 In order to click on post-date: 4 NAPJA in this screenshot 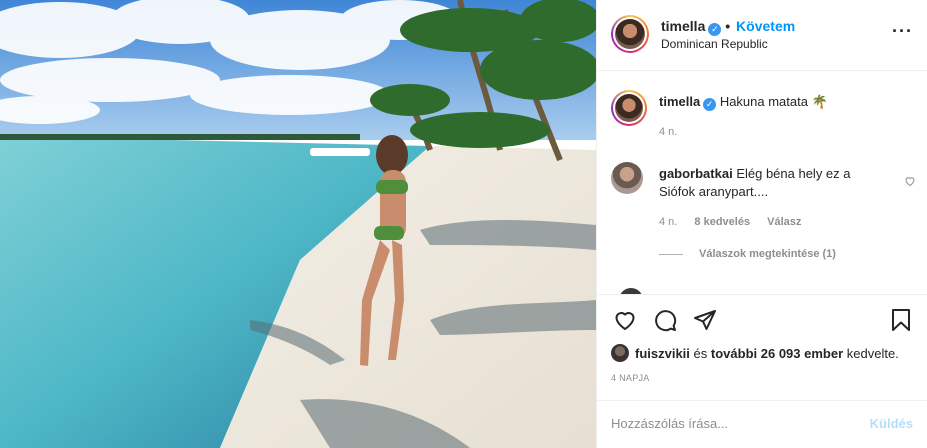, I will do `click(630, 378)`.